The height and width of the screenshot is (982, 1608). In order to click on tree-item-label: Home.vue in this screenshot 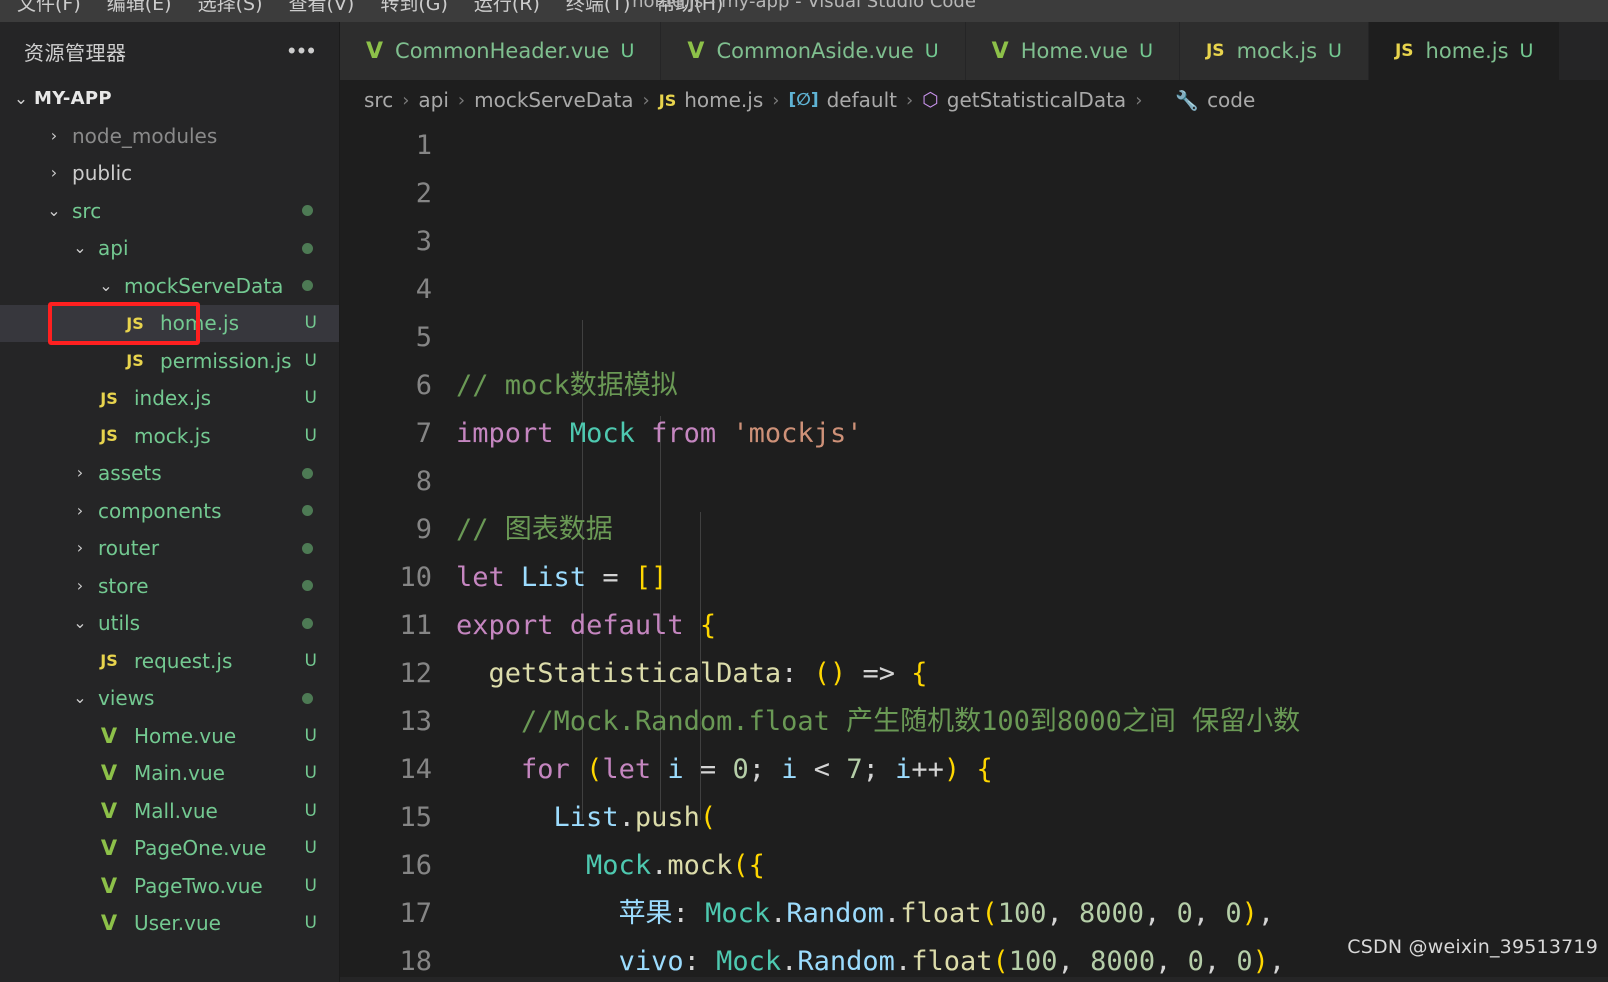, I will do `click(185, 735)`.